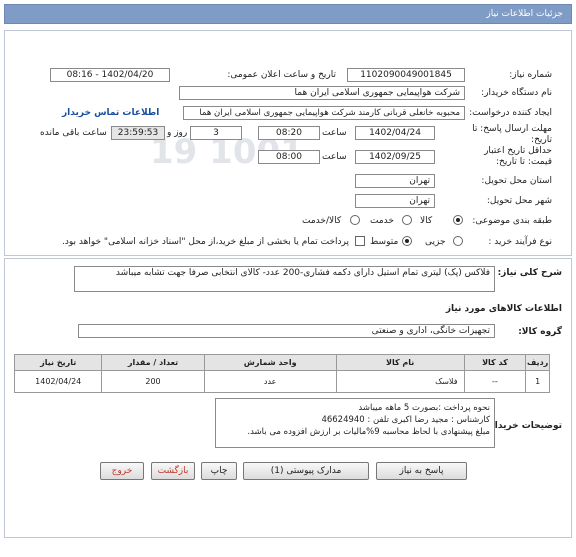 Image resolution: width=576 pixels, height=557 pixels. I want to click on cell-name: فلاسک, so click(400, 381).